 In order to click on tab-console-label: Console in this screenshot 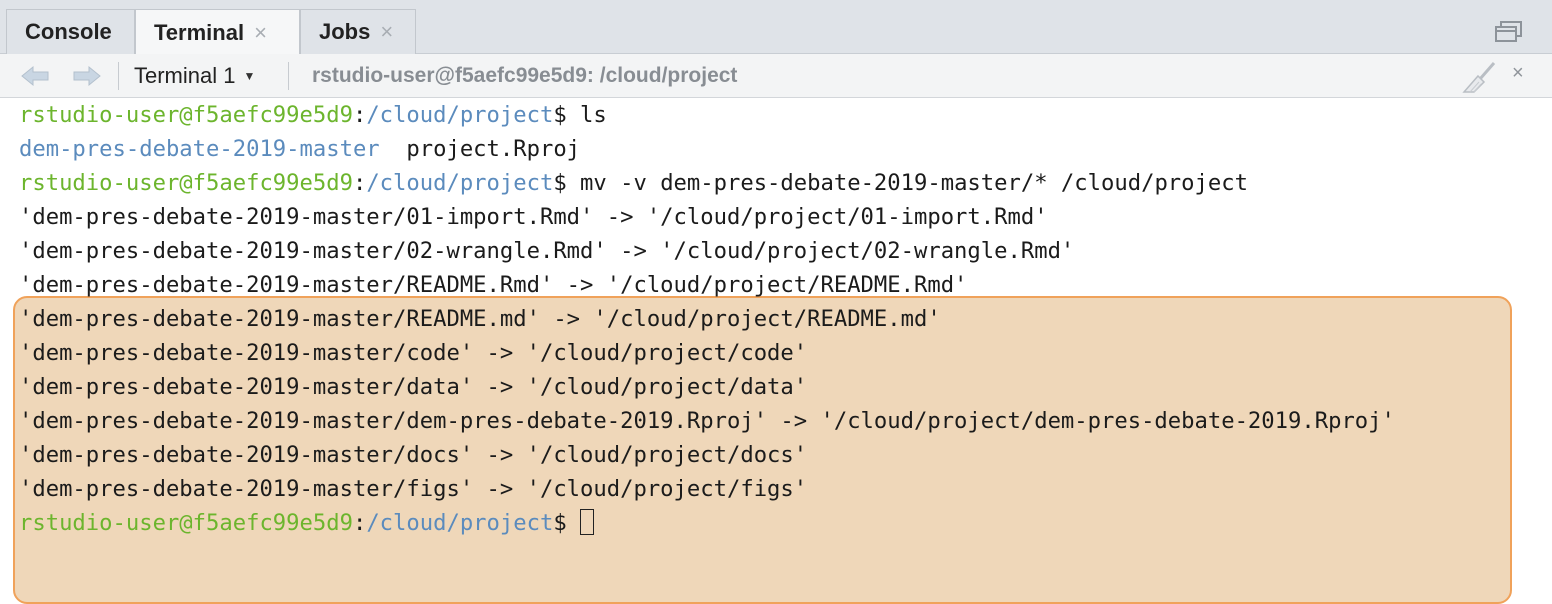, I will do `click(68, 31)`.